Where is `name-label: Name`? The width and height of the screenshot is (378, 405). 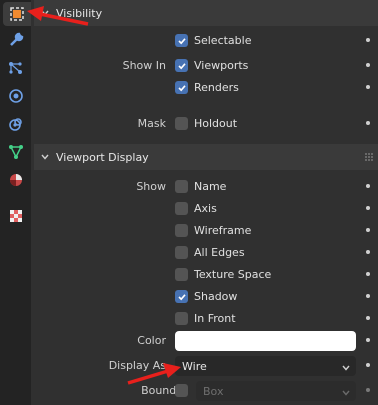
name-label: Name is located at coordinates (210, 186).